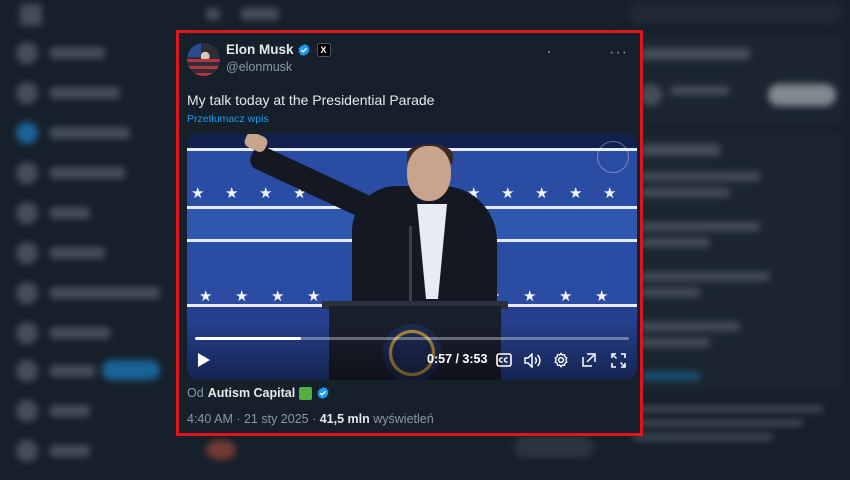 The width and height of the screenshot is (850, 480). Describe the element at coordinates (260, 49) in the screenshot. I see `author-name: Elon Musk` at that location.